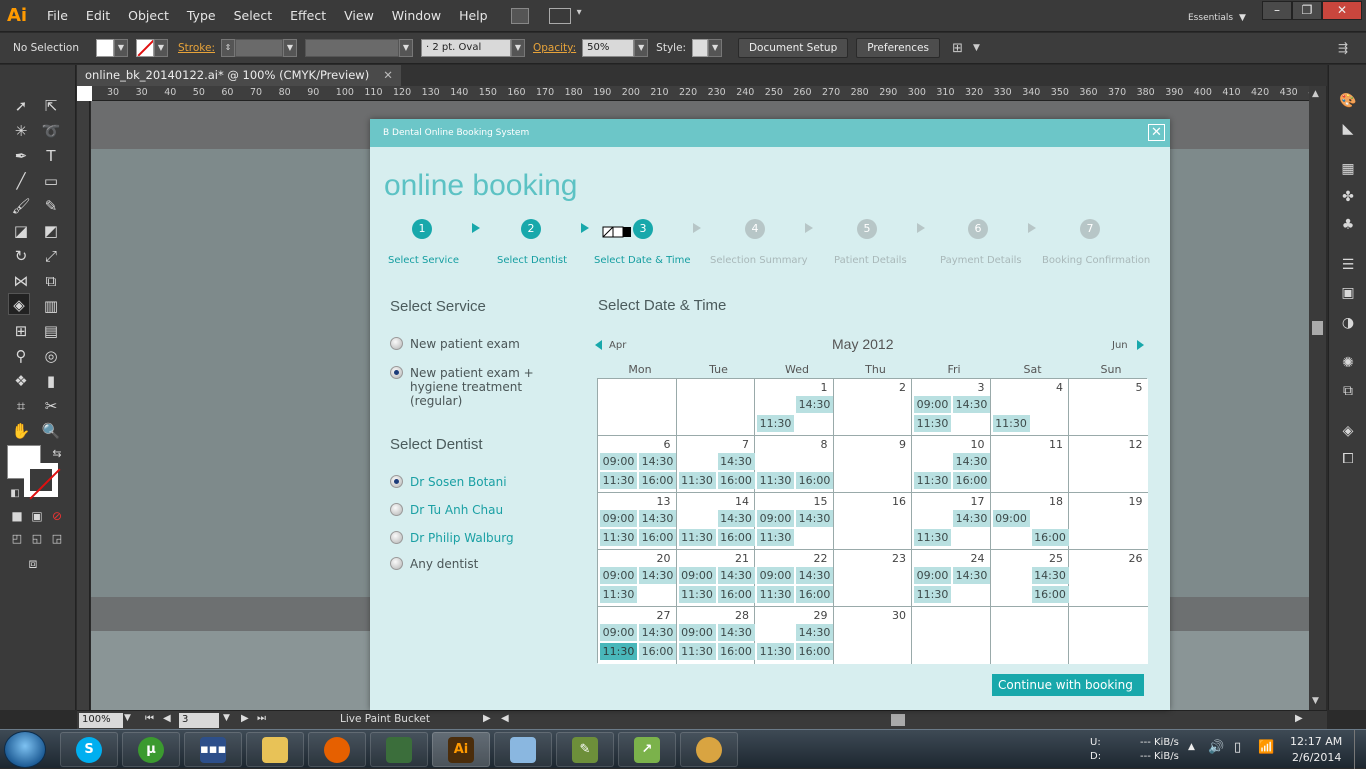  Describe the element at coordinates (1108, 464) in the screenshot. I see `calendar-day-cell: 12` at that location.